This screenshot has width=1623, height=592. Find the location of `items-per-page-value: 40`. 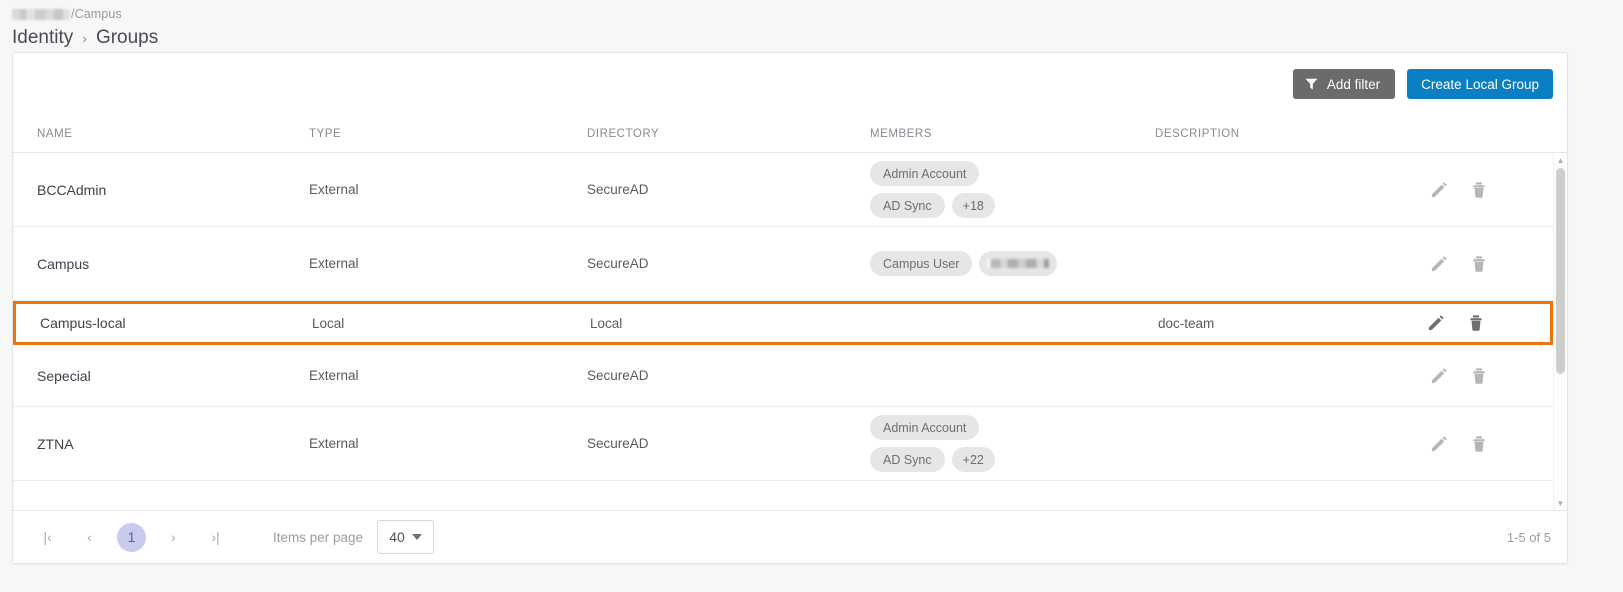

items-per-page-value: 40 is located at coordinates (397, 537).